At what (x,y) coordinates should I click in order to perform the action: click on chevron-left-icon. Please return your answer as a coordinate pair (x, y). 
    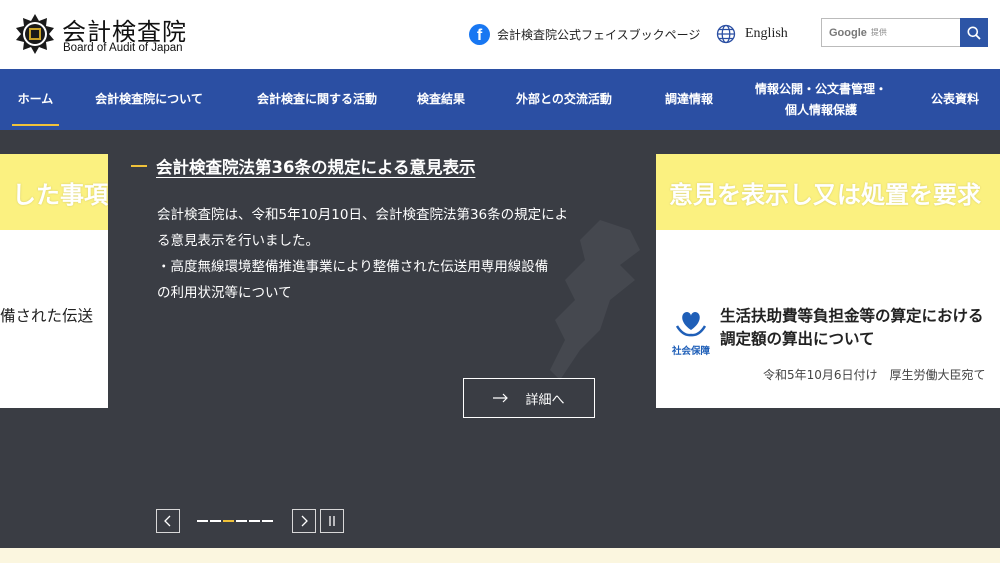
    Looking at the image, I should click on (167, 521).